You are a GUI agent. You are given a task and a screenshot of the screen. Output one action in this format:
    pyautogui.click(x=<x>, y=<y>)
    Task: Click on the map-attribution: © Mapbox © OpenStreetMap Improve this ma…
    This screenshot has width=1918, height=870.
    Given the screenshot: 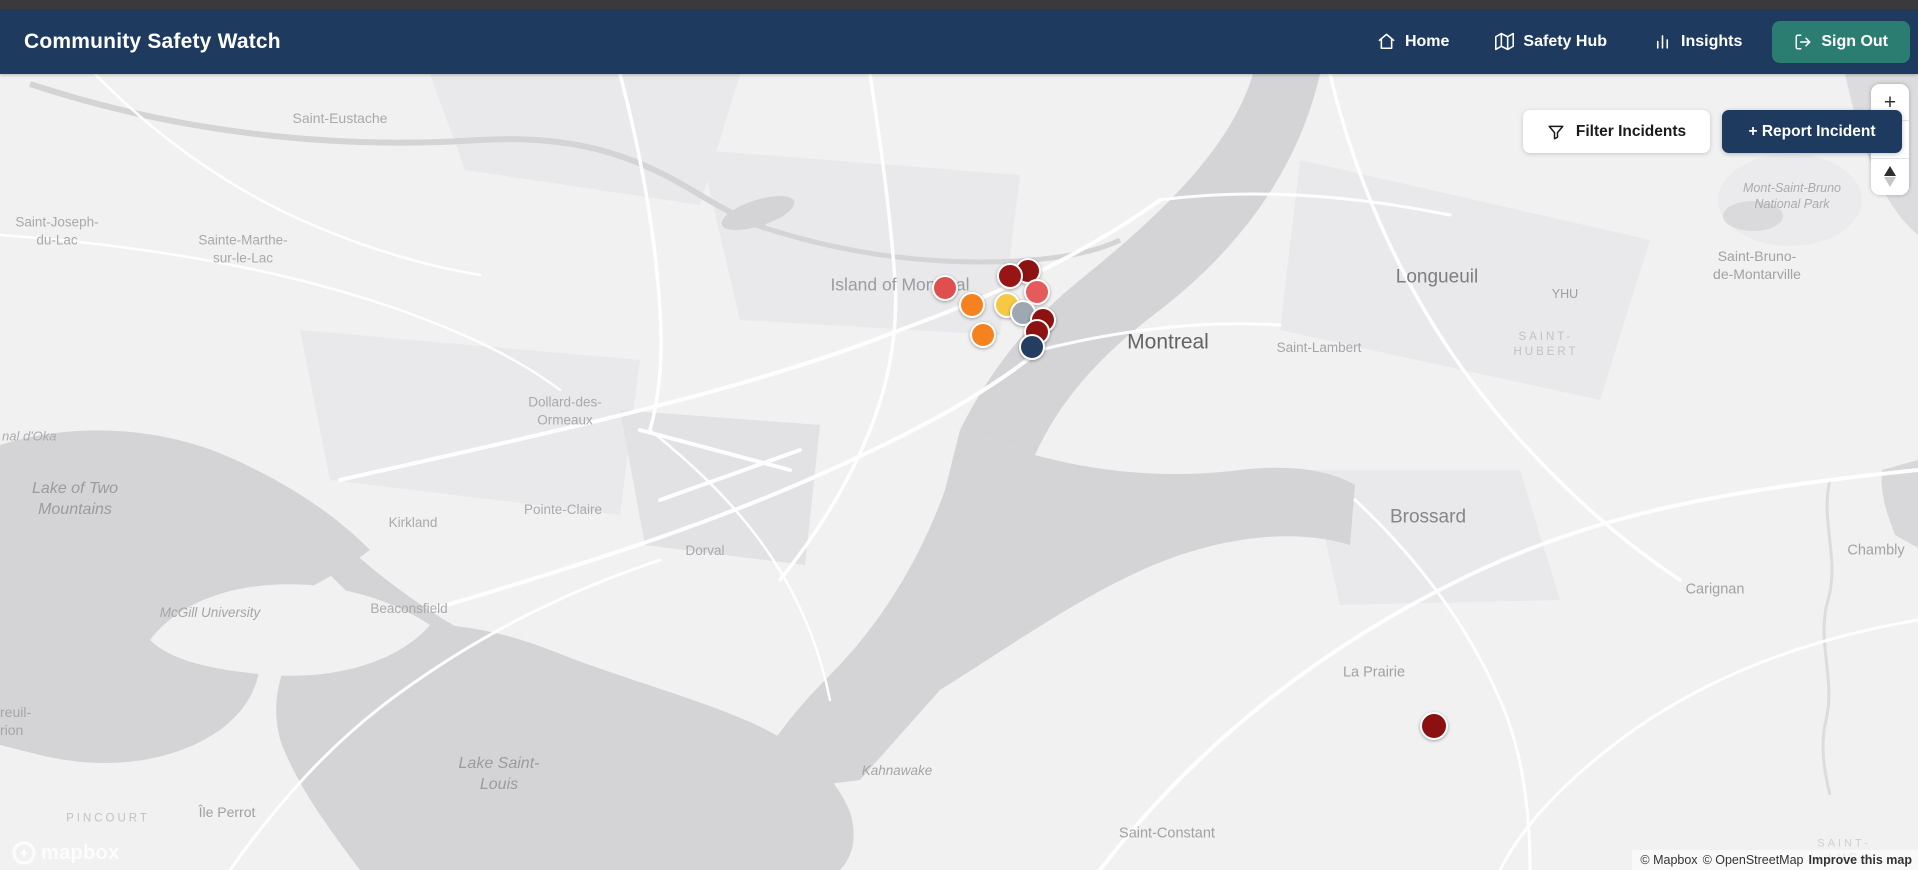 What is the action you would take?
    pyautogui.click(x=1775, y=860)
    